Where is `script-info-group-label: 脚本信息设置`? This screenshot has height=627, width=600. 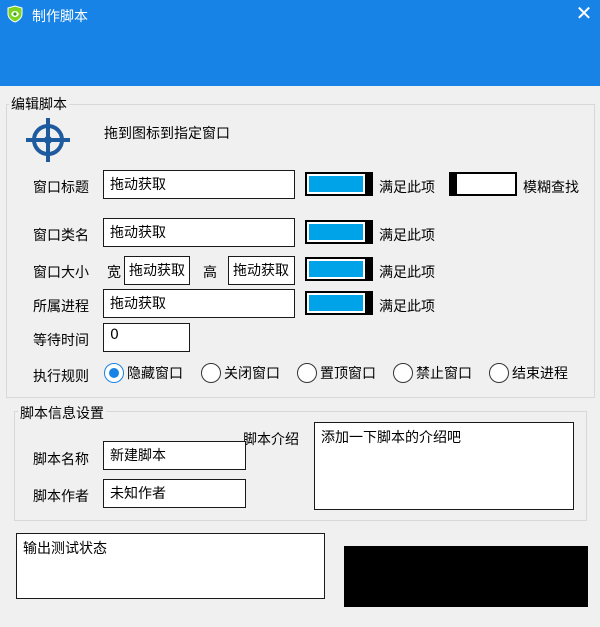 script-info-group-label: 脚本信息设置 is located at coordinates (62, 413).